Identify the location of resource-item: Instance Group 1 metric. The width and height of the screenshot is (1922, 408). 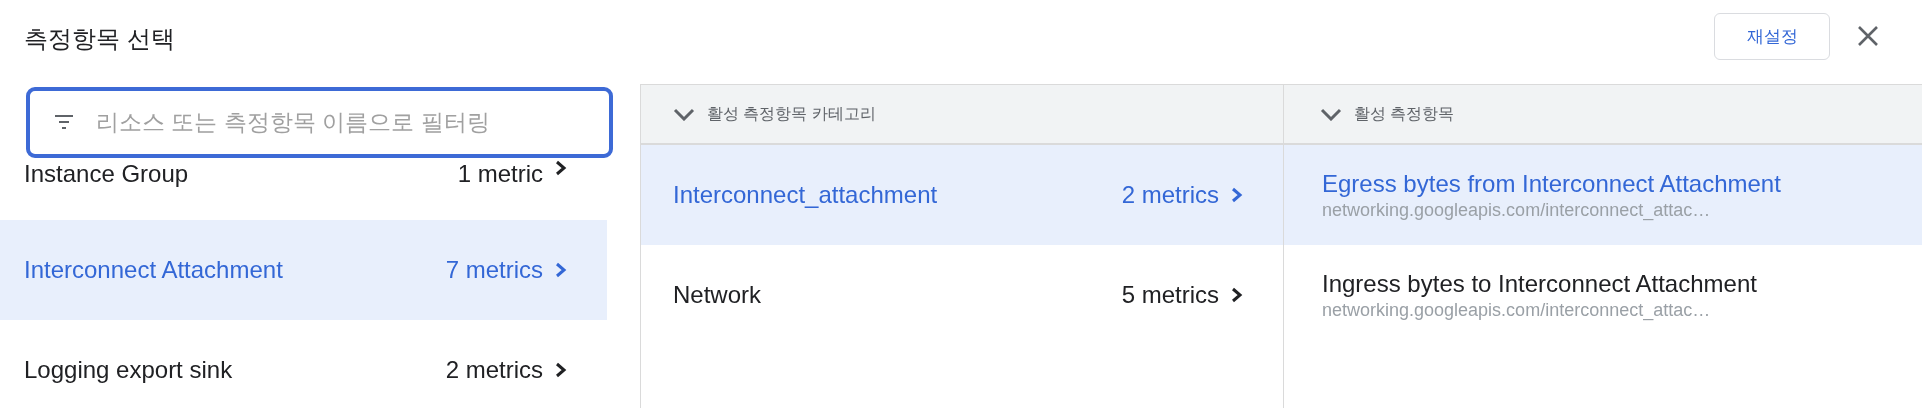
(303, 188).